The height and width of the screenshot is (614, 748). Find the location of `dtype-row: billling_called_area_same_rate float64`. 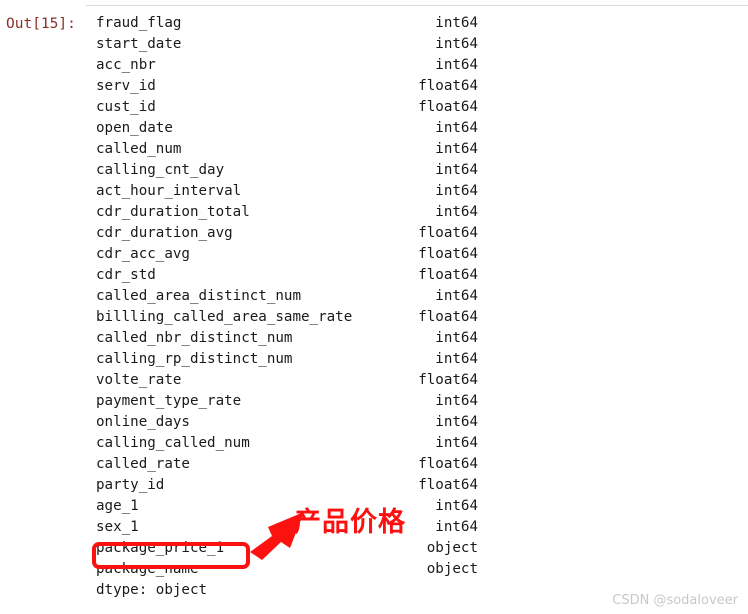

dtype-row: billling_called_area_same_rate float64 is located at coordinates (287, 317).